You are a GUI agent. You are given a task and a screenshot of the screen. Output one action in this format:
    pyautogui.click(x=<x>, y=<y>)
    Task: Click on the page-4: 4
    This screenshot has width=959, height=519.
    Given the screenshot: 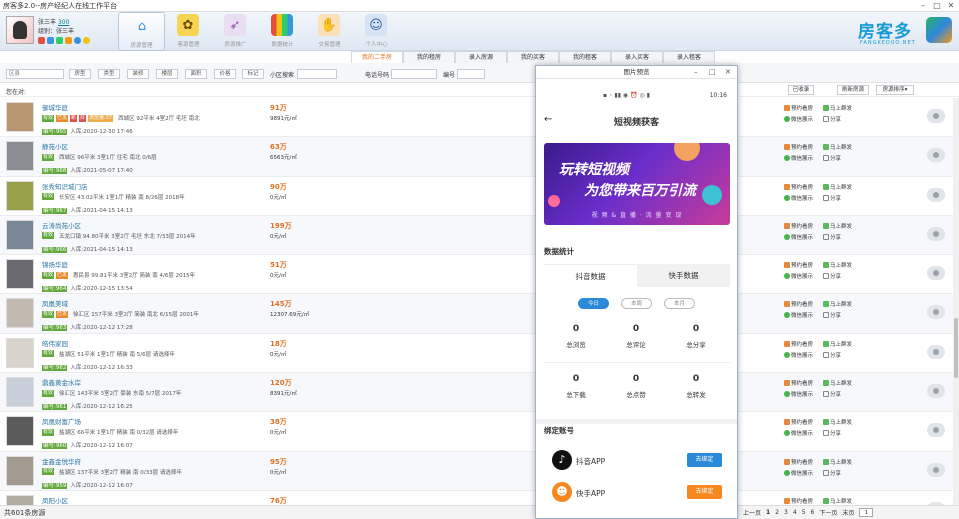 What is the action you would take?
    pyautogui.click(x=795, y=512)
    